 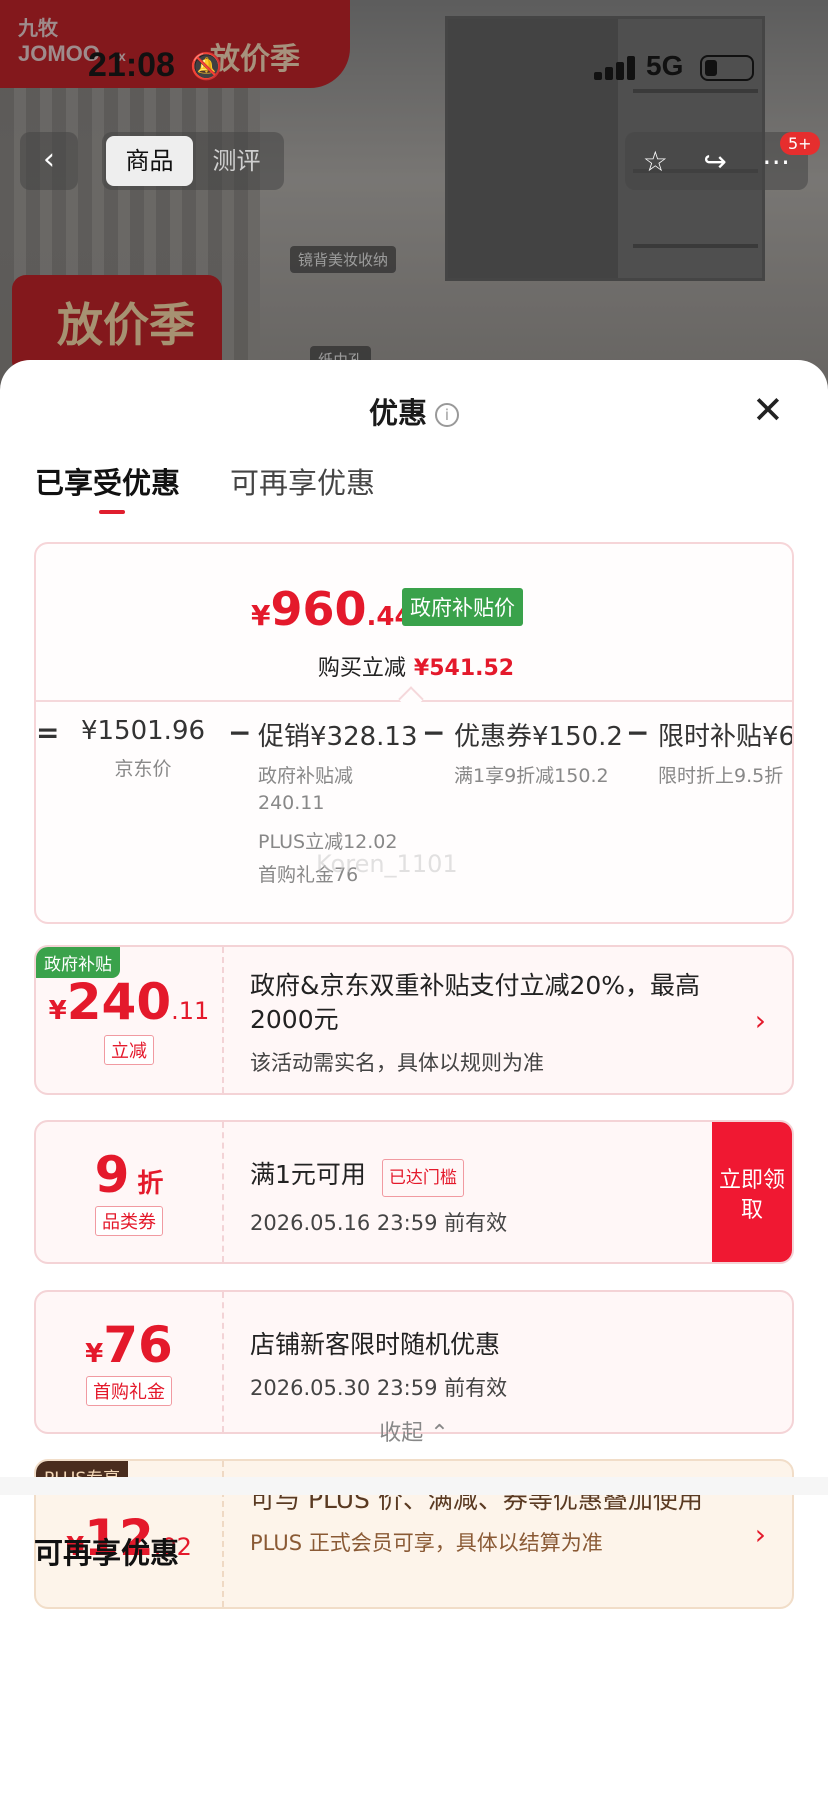 I want to click on watermark: Koren_1101, so click(x=387, y=864).